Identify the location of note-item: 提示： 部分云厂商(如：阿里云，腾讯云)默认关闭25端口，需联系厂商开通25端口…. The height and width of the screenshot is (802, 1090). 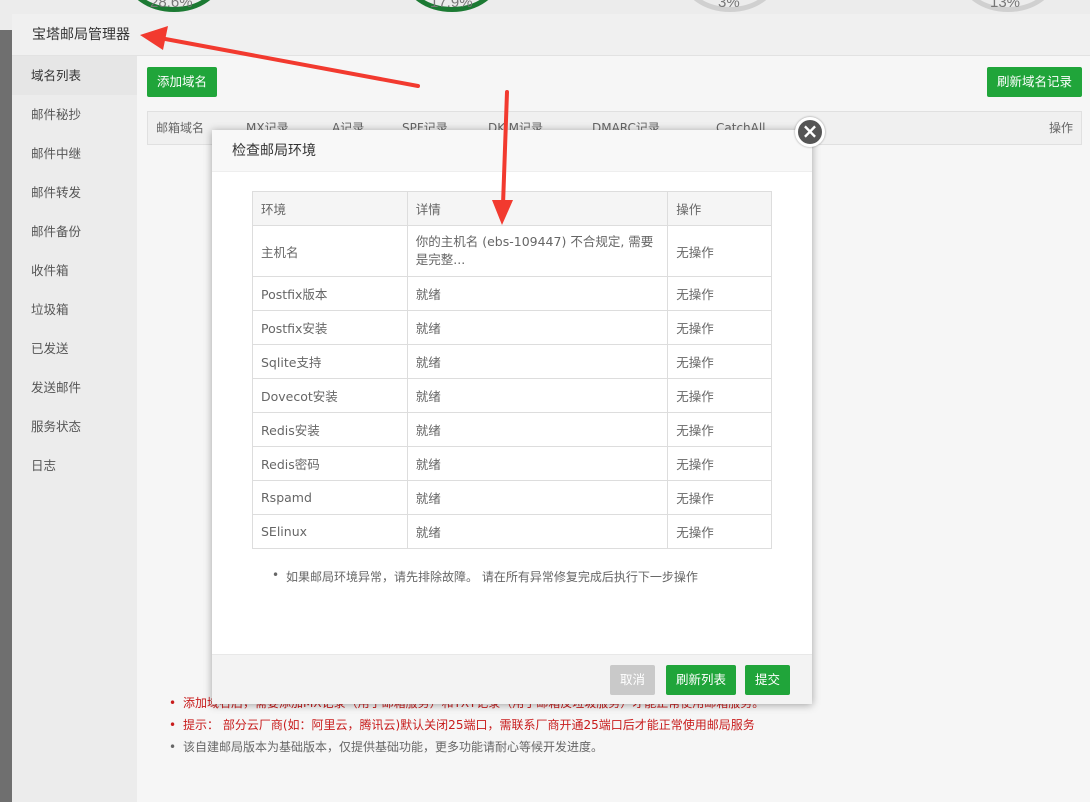
(465, 725).